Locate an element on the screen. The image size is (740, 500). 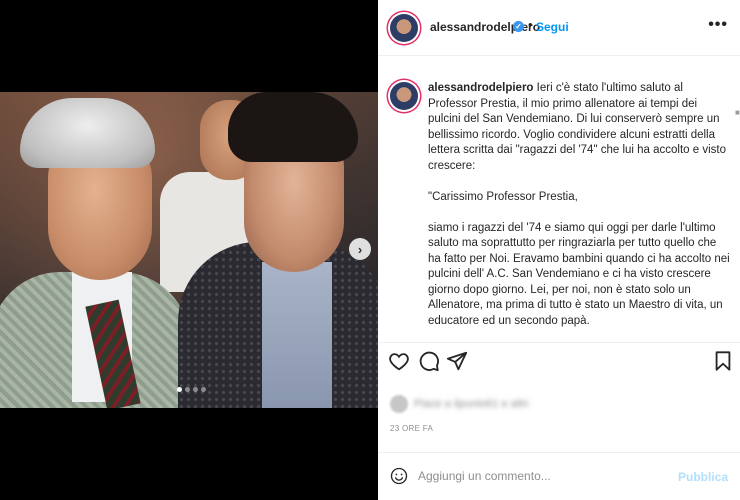
liker-avatar is located at coordinates (399, 404).